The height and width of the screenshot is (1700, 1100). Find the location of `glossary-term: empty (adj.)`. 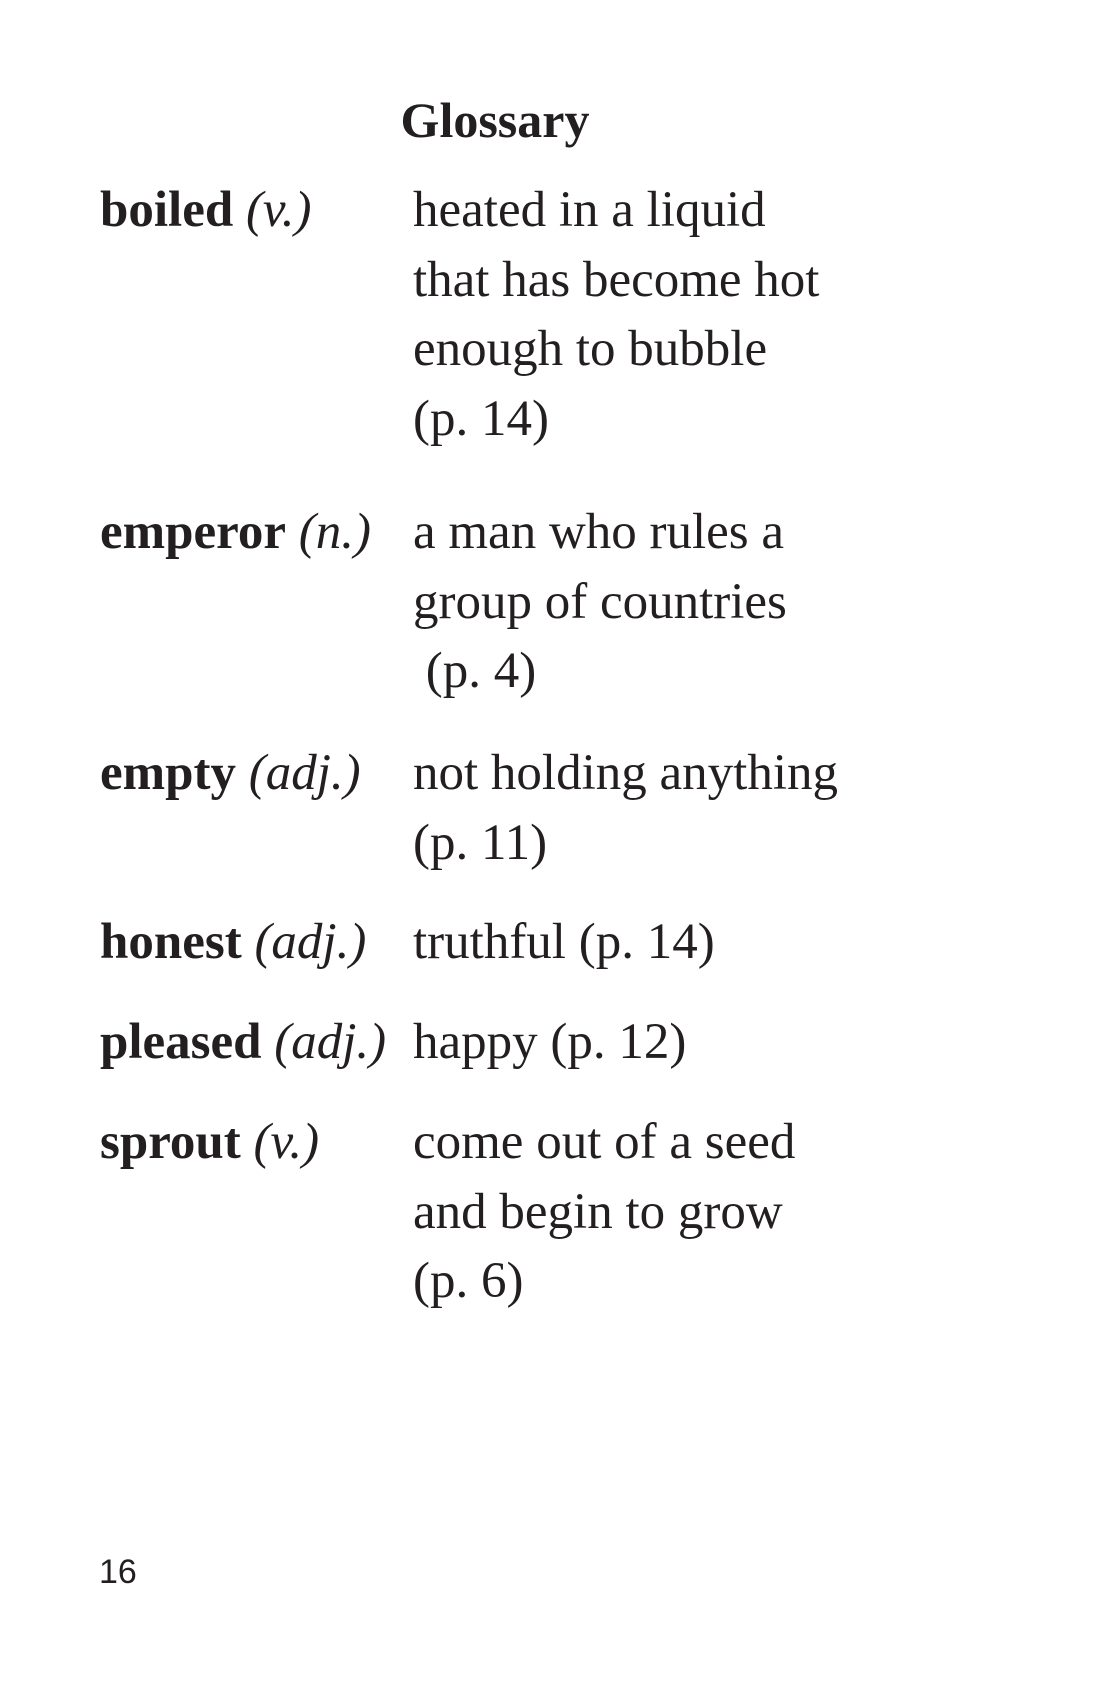

glossary-term: empty (adj.) is located at coordinates (230, 774).